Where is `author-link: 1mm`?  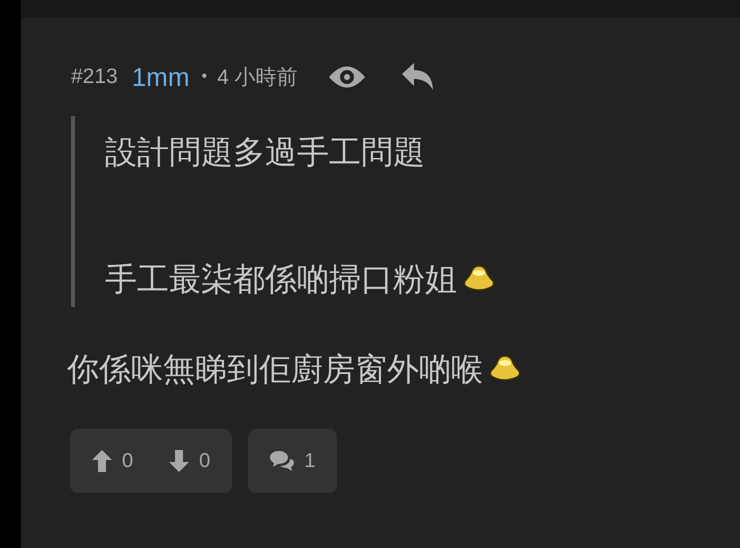 author-link: 1mm is located at coordinates (161, 77).